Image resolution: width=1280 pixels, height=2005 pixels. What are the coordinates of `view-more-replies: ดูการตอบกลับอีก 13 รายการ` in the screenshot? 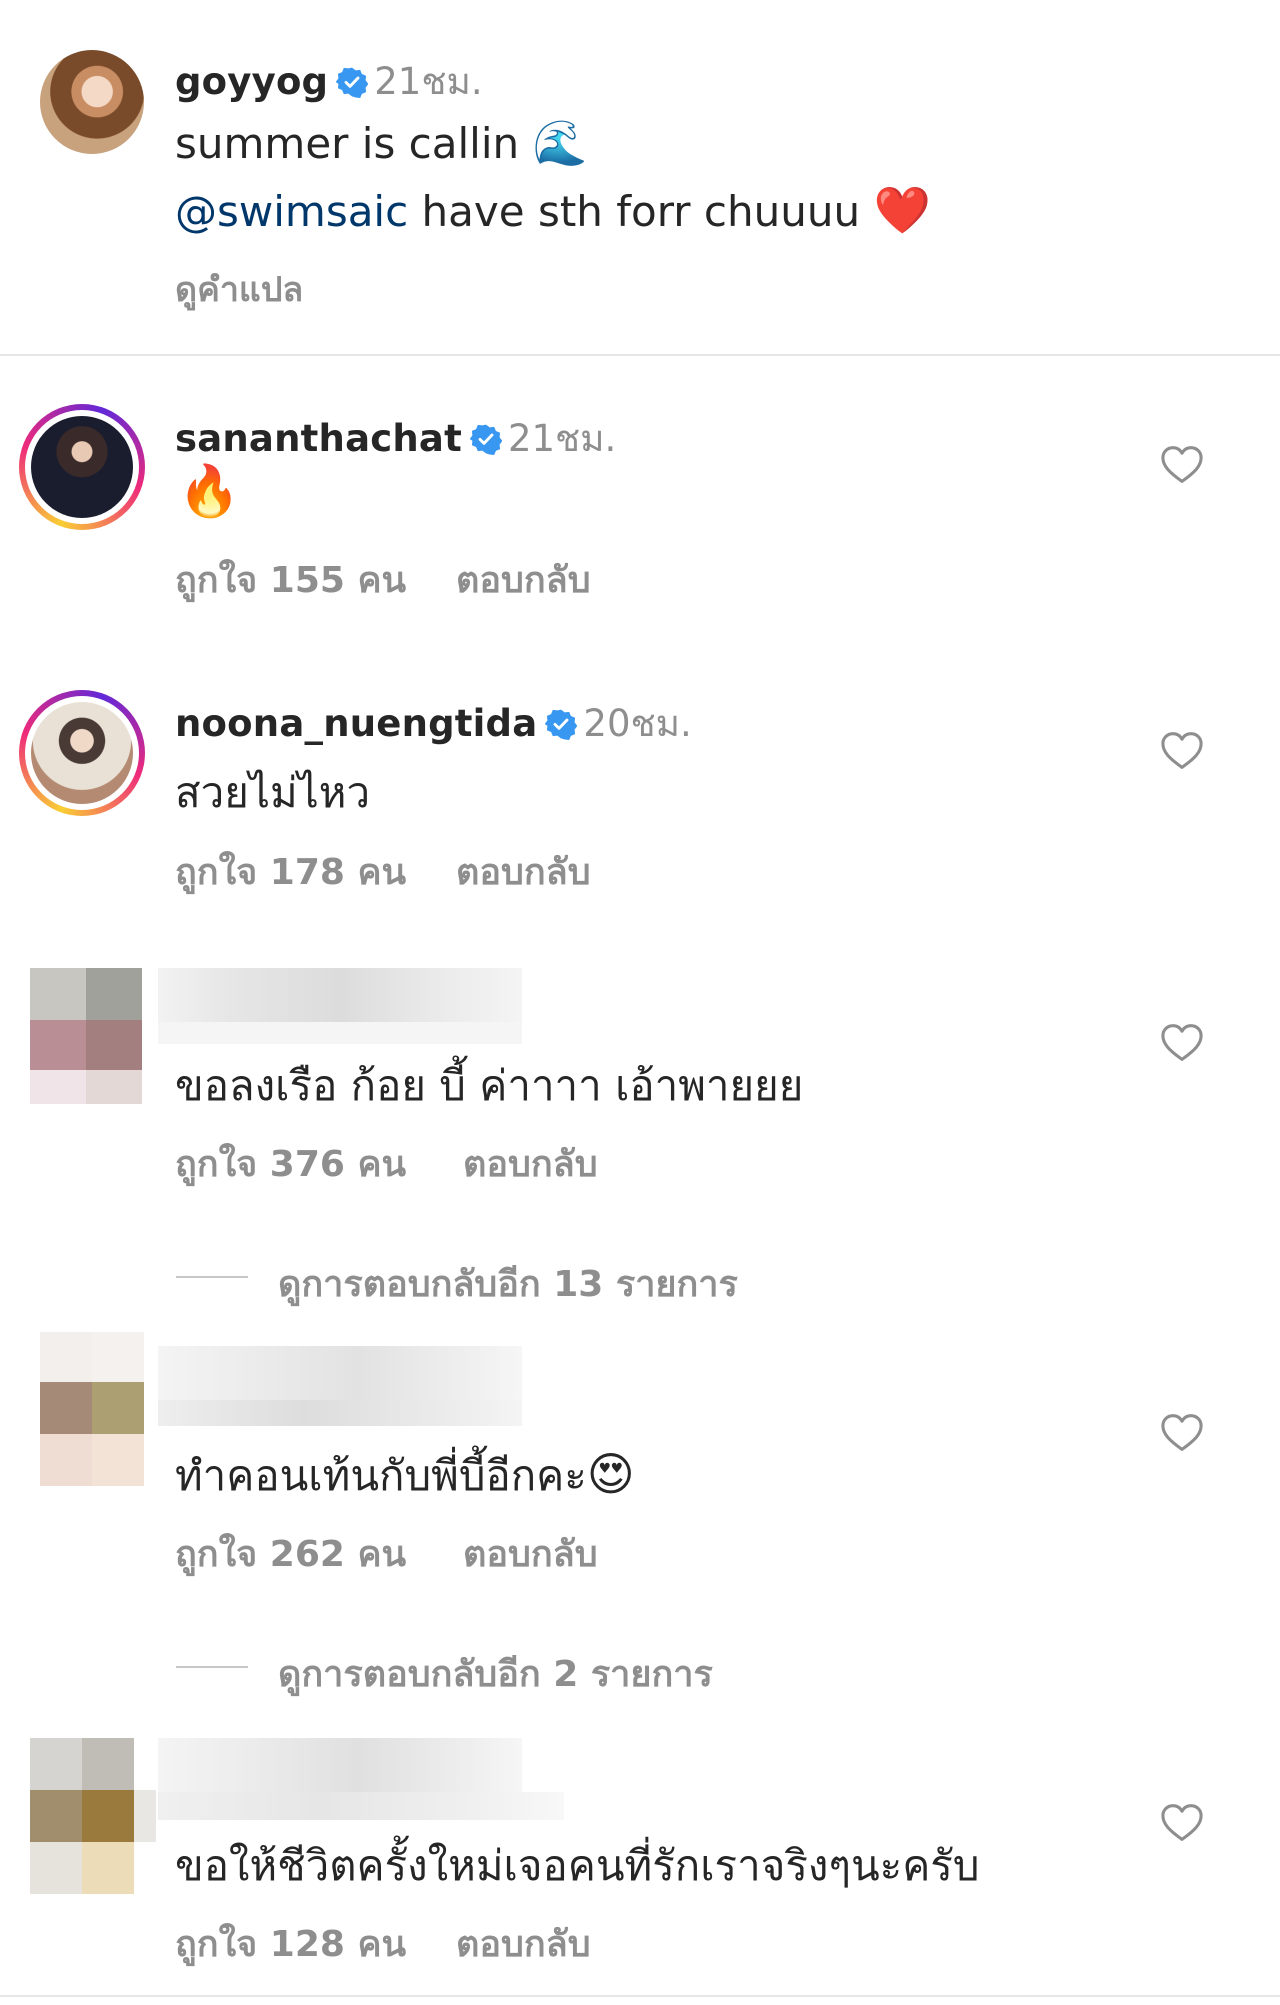 It's located at (508, 1283).